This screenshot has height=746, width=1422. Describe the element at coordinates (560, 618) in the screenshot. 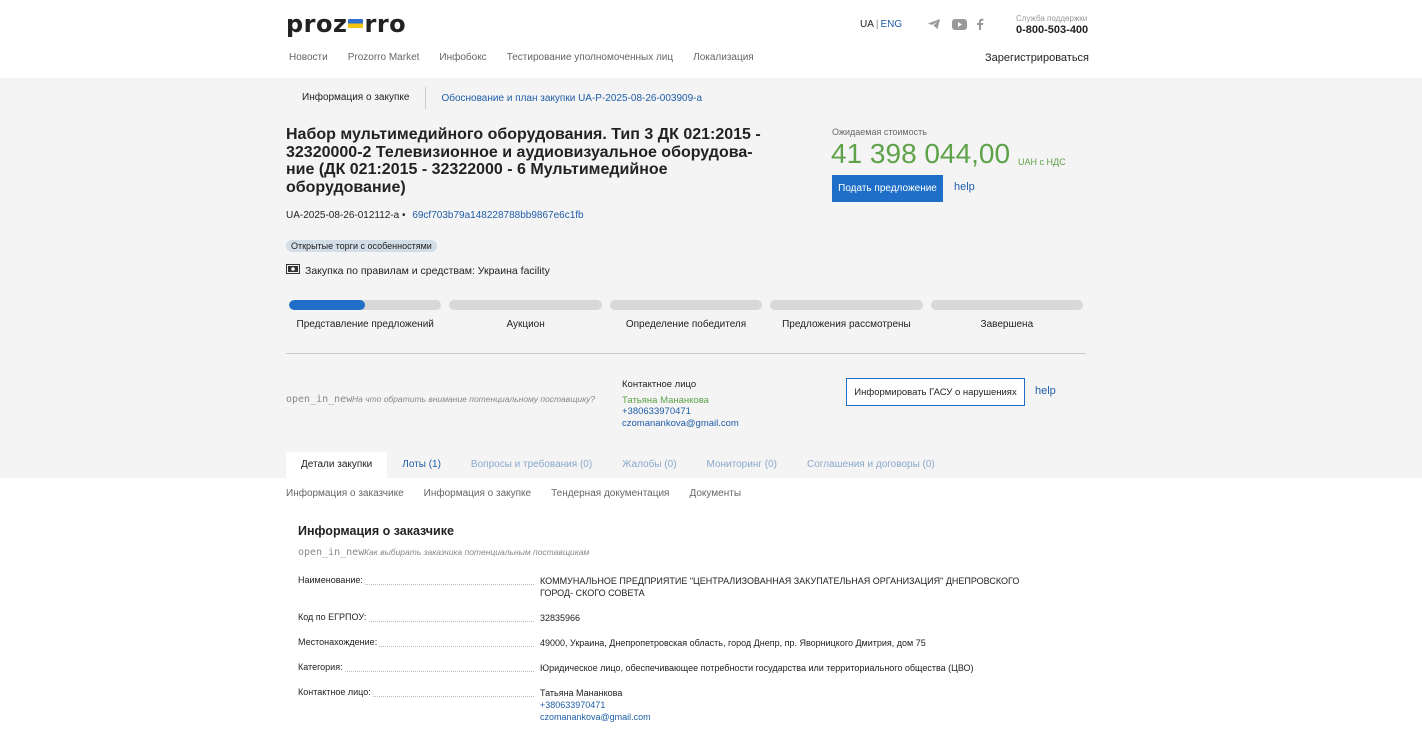

I see `row-value: 32835966` at that location.